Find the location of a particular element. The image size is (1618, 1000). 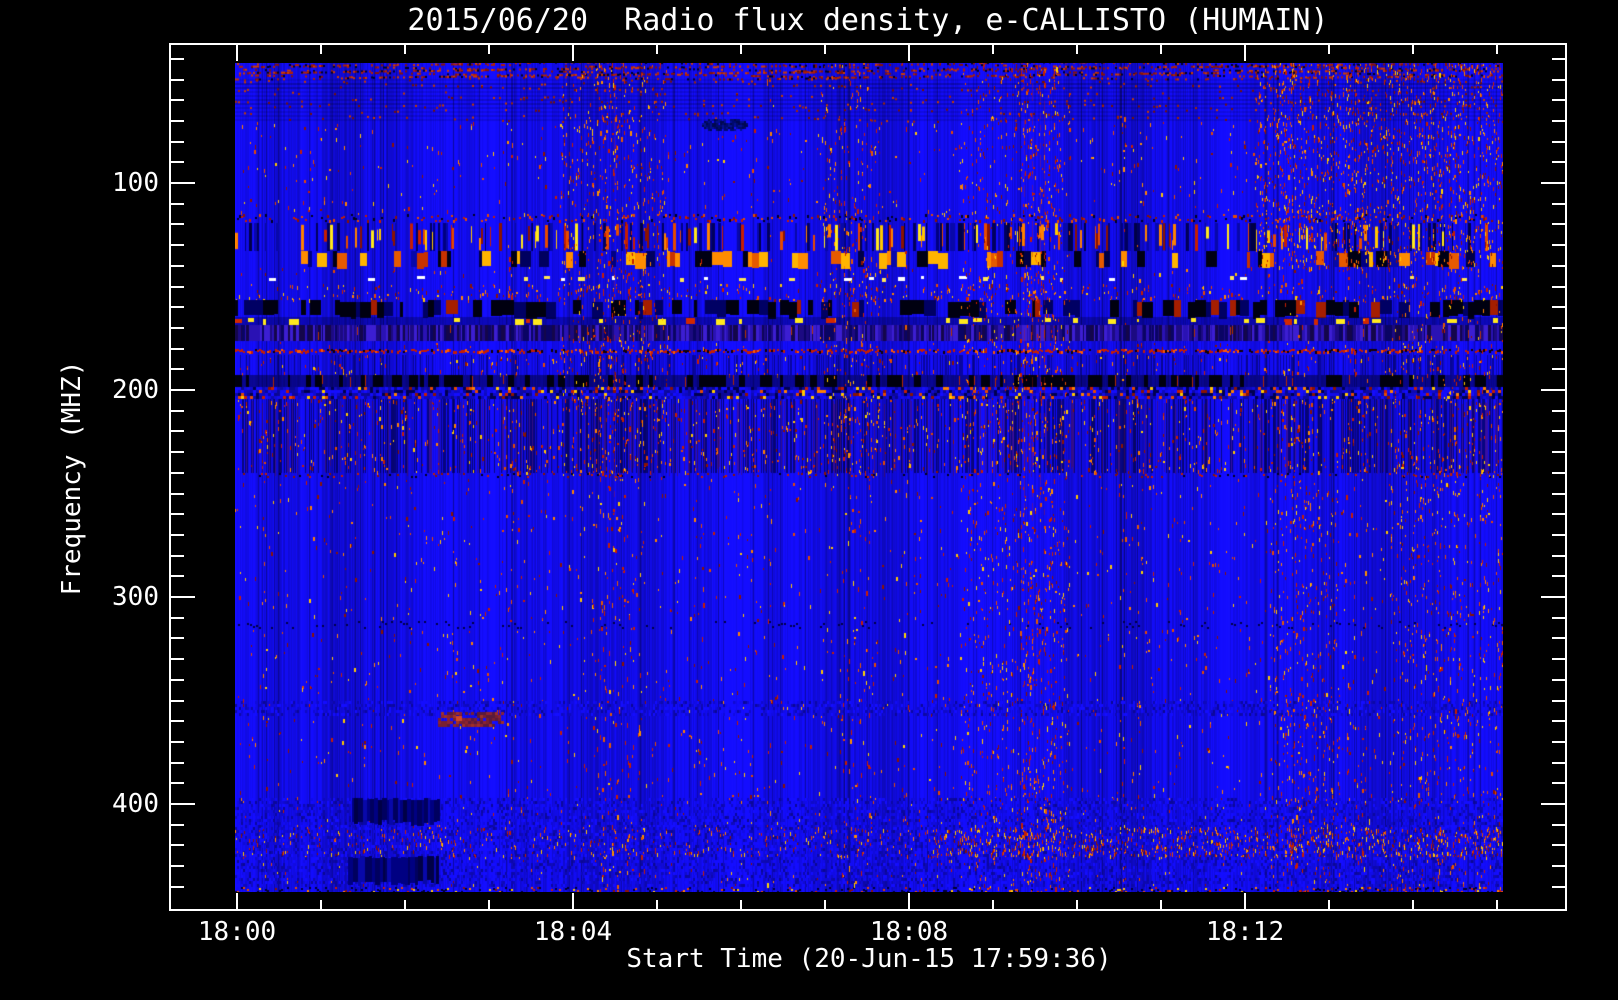

x-axis-title: Start Time (20-Jun-15 17:59:36) is located at coordinates (869, 959).